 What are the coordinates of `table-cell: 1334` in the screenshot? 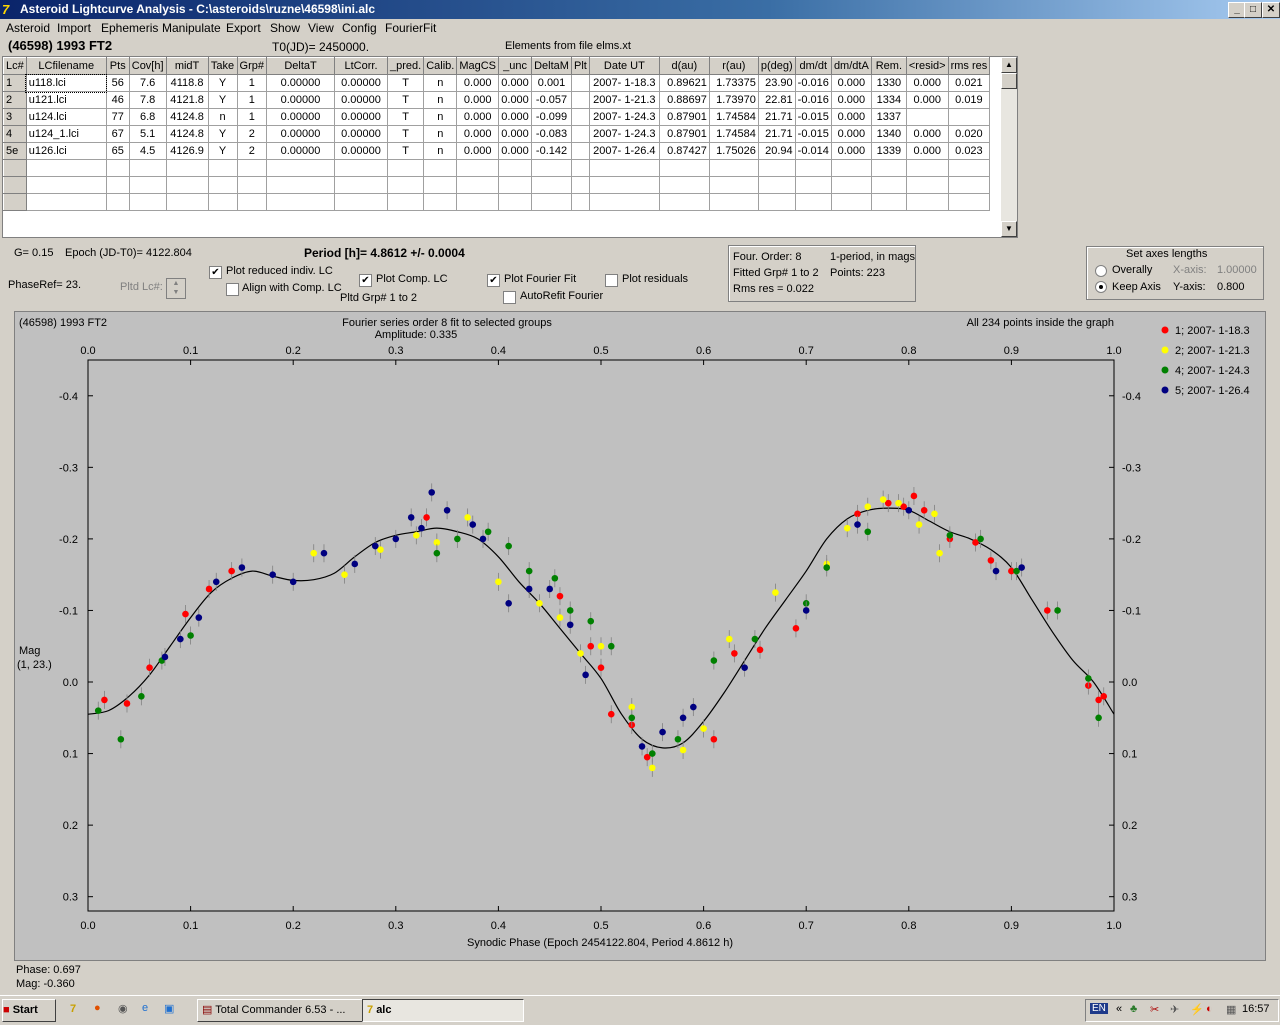 It's located at (888, 100).